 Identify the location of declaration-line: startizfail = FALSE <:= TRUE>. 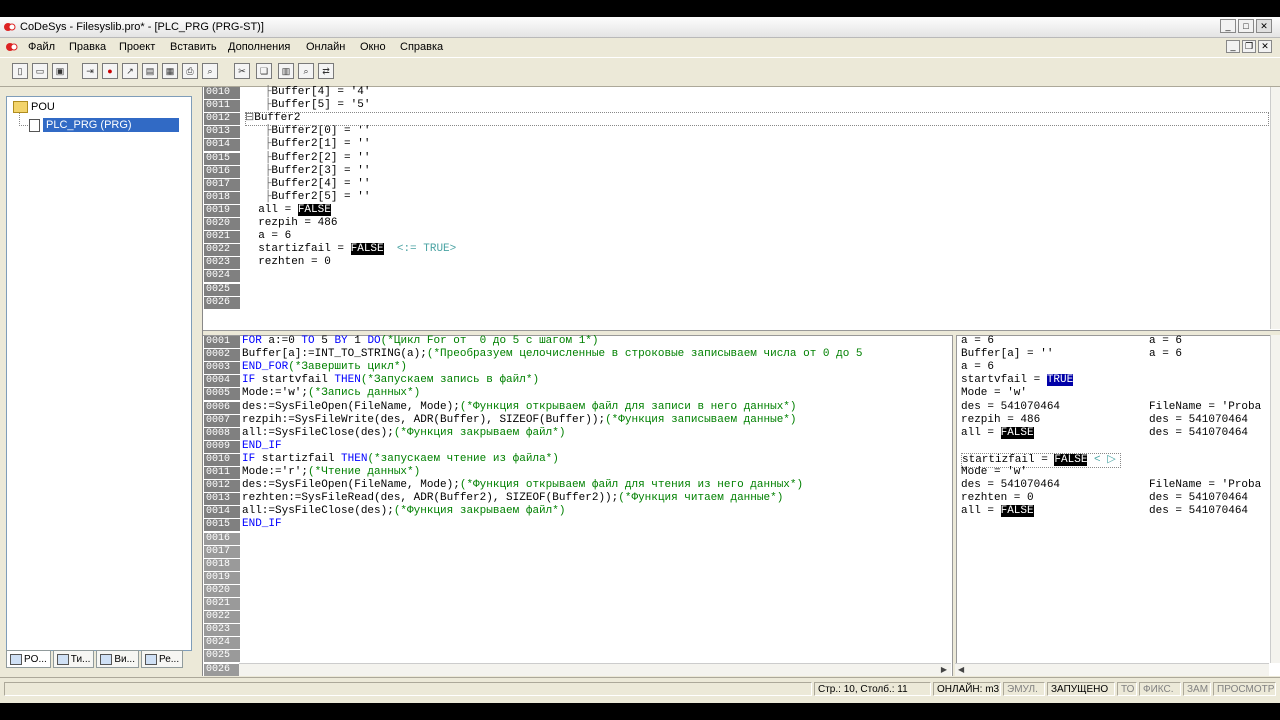
(350, 249).